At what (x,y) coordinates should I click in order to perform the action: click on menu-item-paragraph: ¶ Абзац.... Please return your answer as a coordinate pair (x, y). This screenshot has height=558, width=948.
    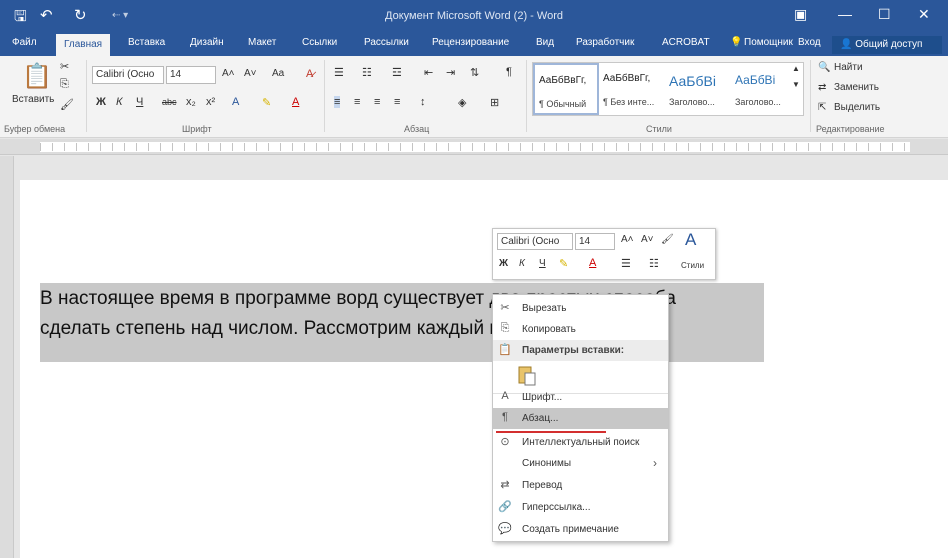
    Looking at the image, I should click on (580, 418).